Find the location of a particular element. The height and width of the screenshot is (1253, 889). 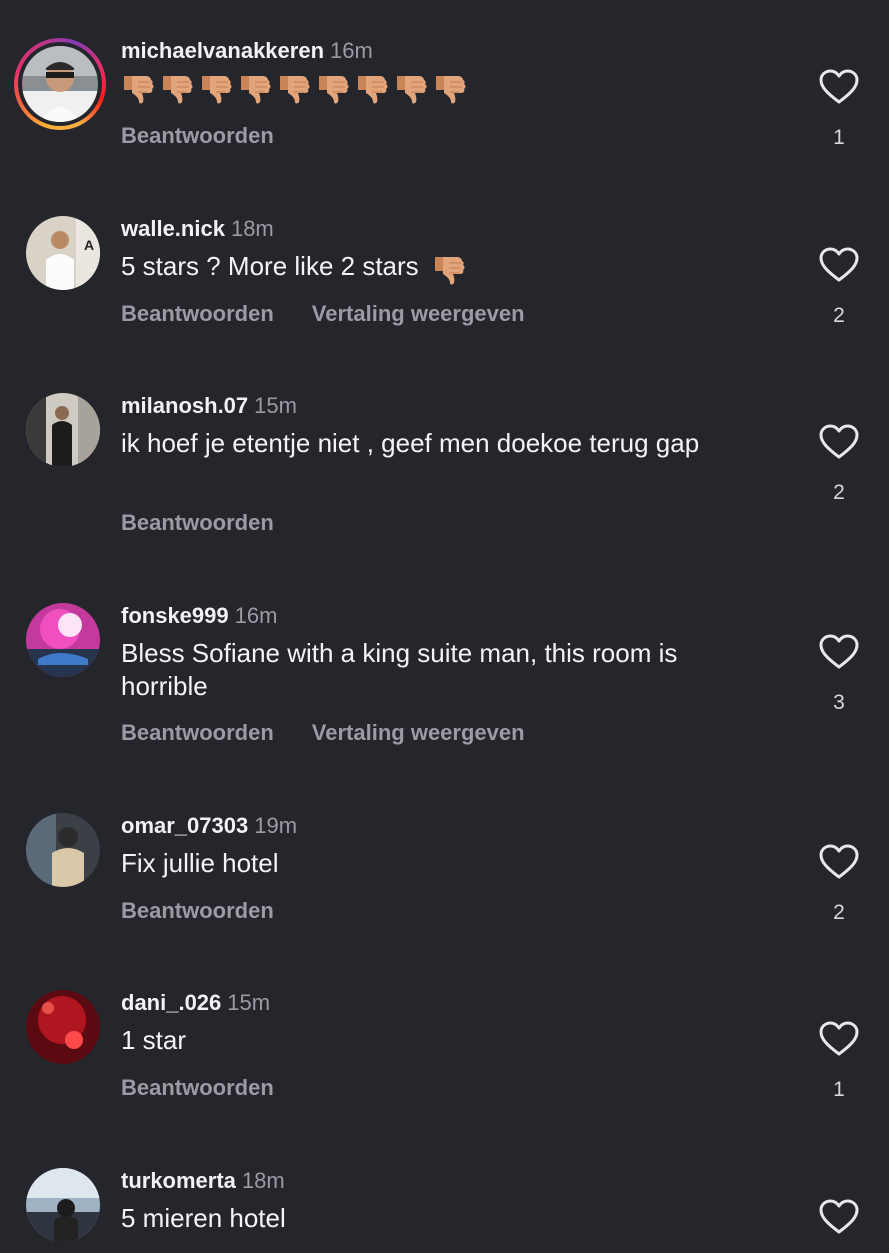

comment-text: 5 stars ? More like 2 stars is located at coordinates (451, 267).